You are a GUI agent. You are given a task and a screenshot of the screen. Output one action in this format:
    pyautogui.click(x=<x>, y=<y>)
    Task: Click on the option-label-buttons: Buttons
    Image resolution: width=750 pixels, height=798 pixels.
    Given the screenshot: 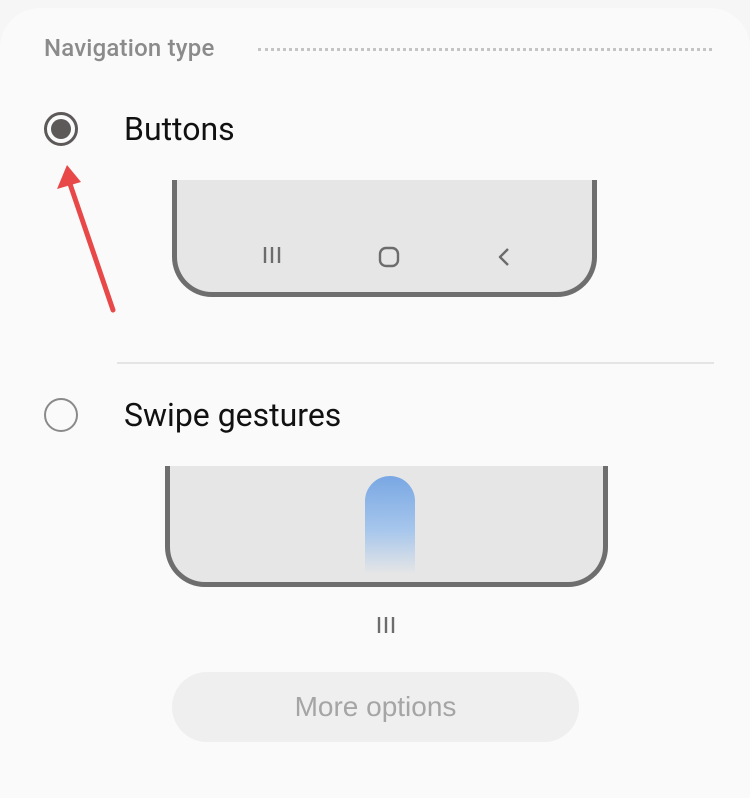 What is the action you would take?
    pyautogui.click(x=179, y=129)
    